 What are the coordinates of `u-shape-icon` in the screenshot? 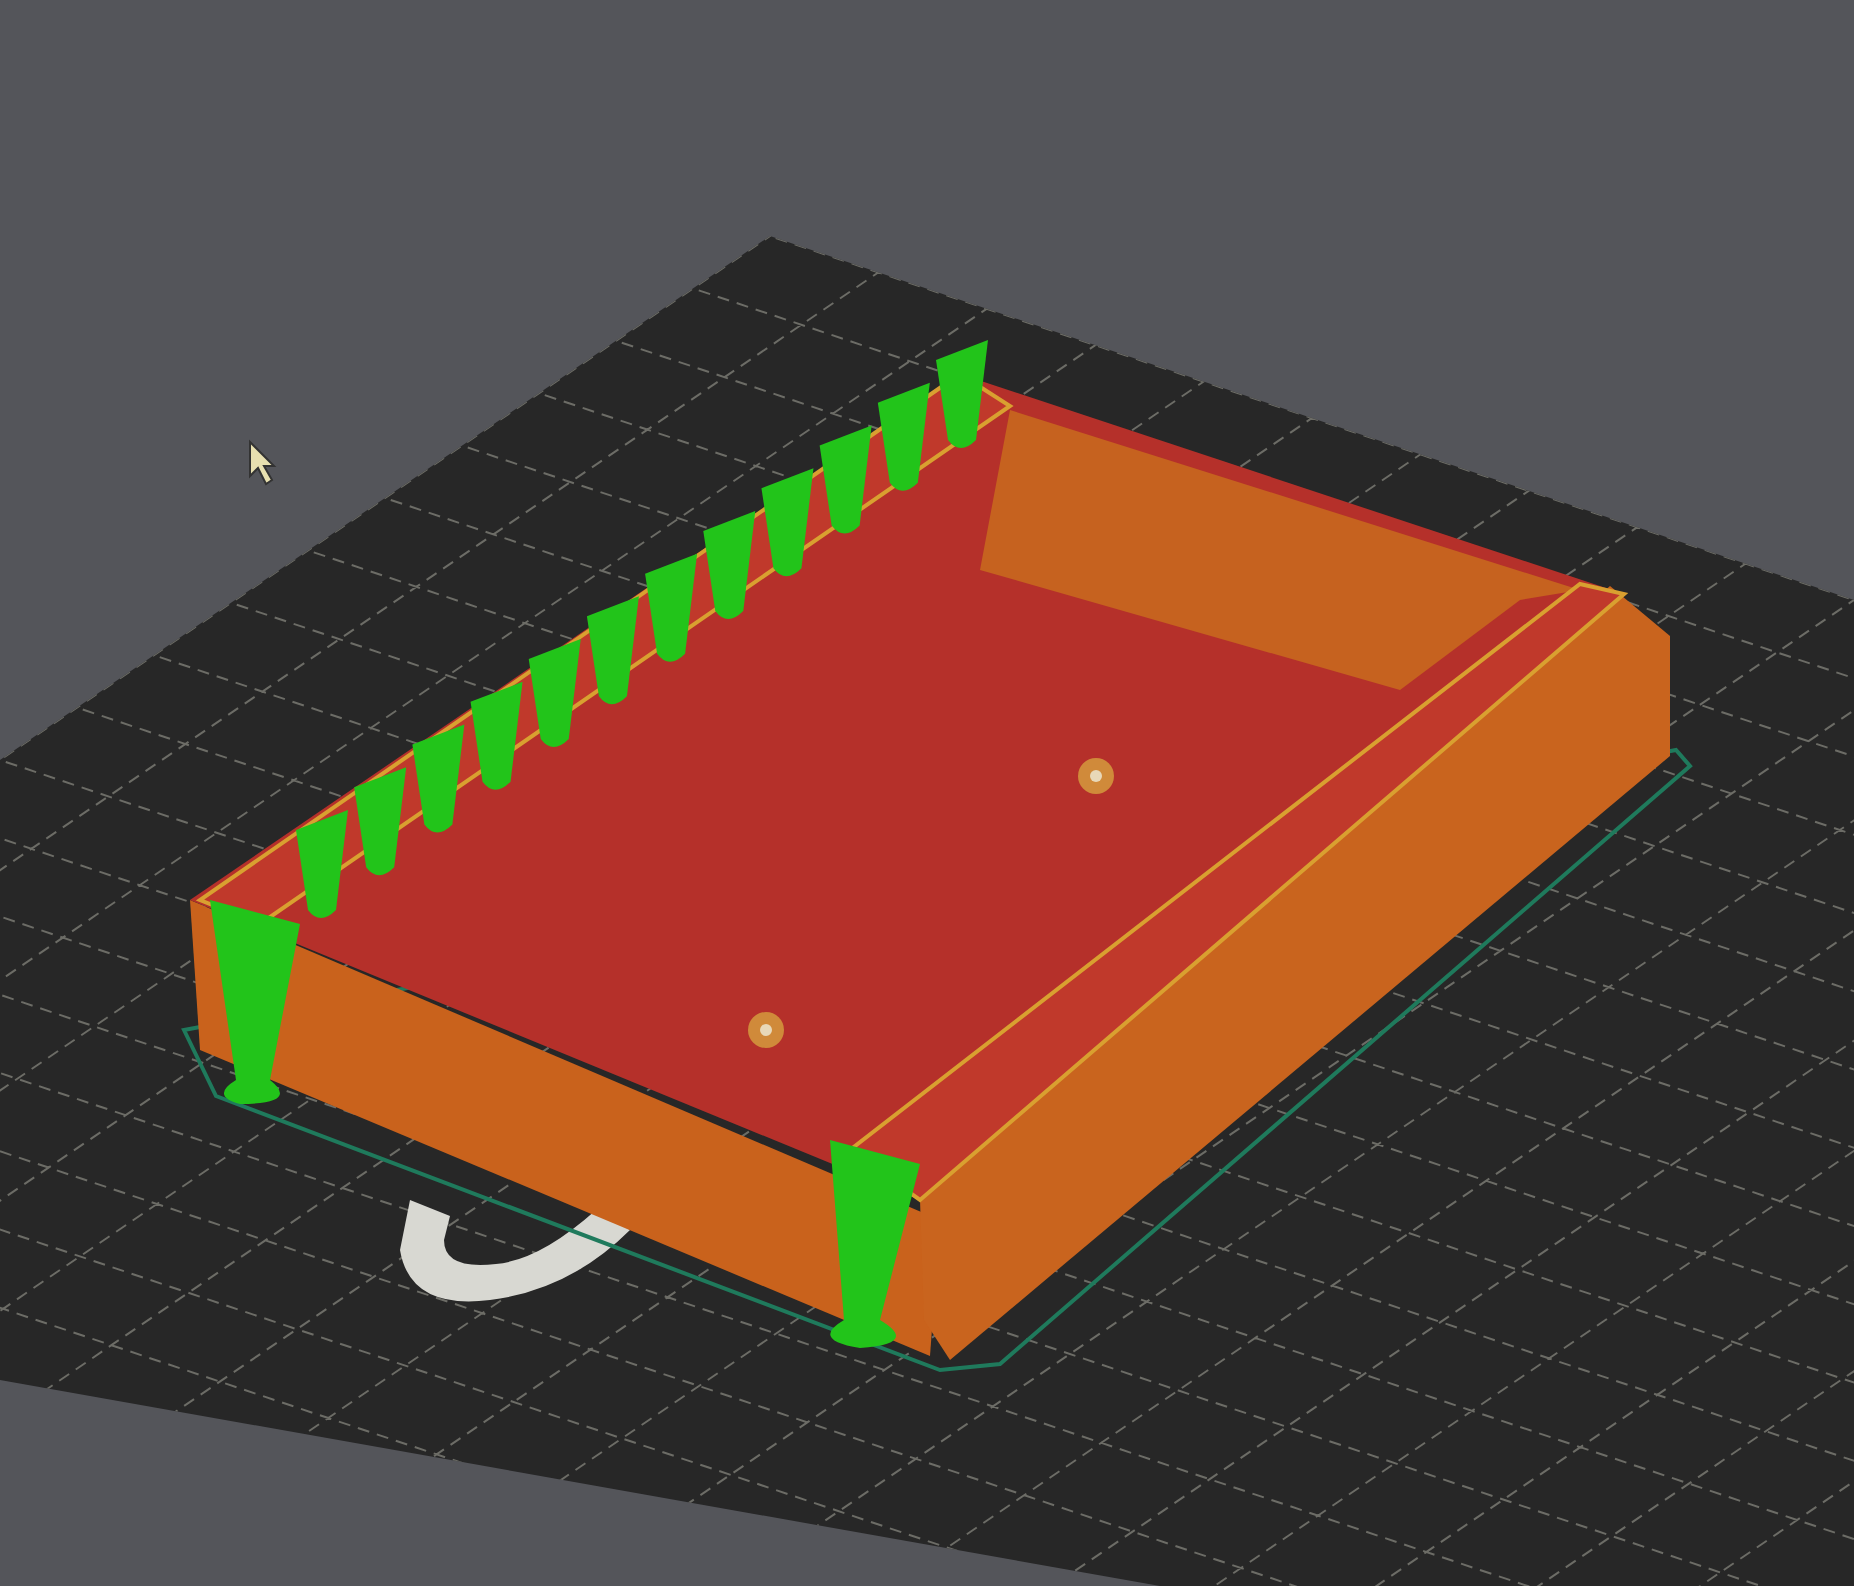 It's located at (515, 1251).